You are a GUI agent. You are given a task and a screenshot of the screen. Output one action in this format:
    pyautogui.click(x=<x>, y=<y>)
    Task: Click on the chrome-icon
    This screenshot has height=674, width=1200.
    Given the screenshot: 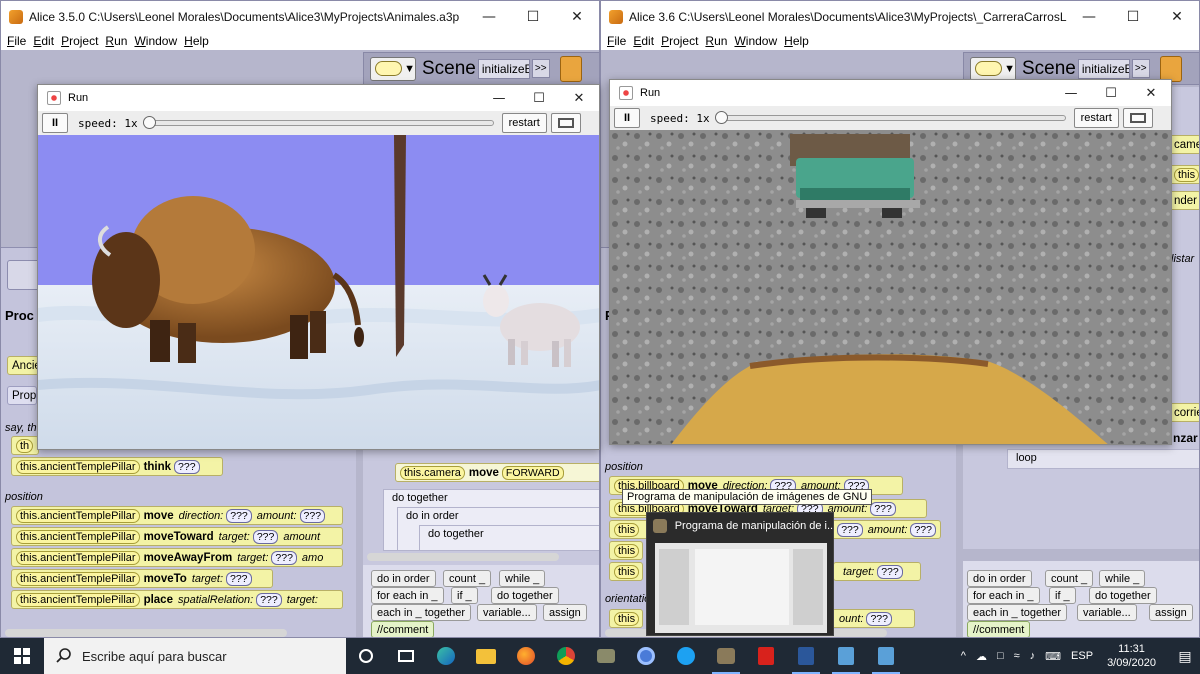 What is the action you would take?
    pyautogui.click(x=566, y=656)
    